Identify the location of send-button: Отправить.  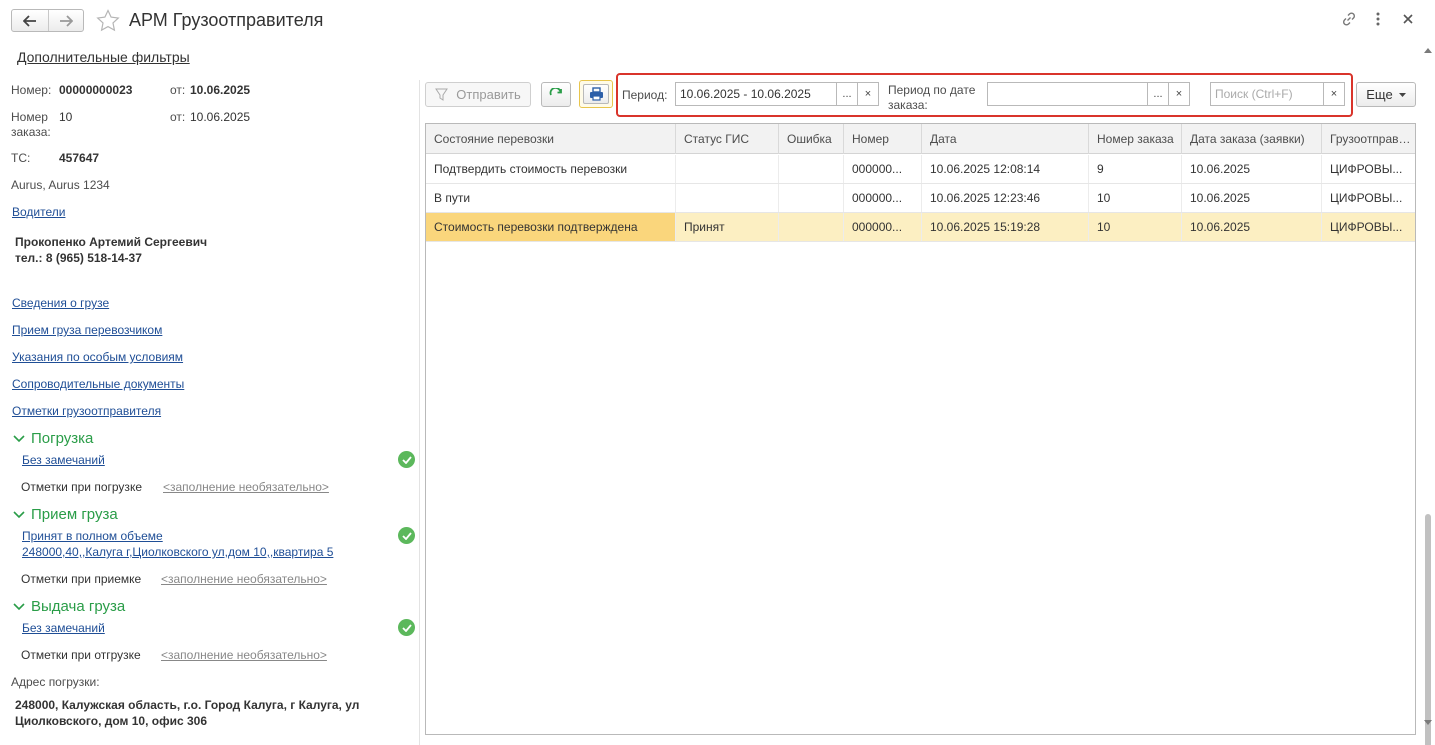
(478, 94).